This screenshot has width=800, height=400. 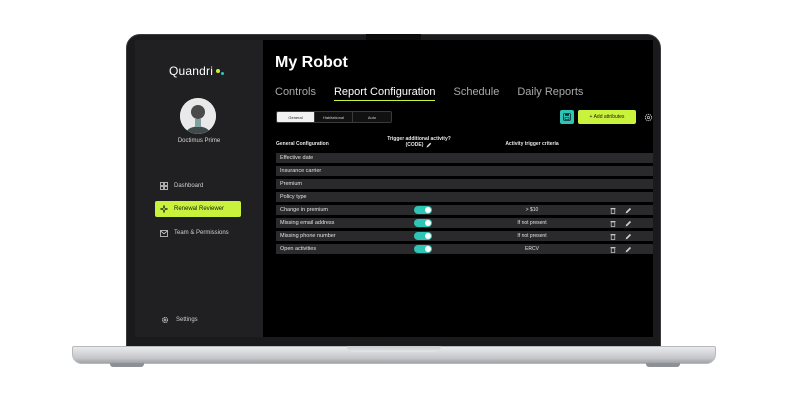 What do you see at coordinates (372, 117) in the screenshot?
I see `segment-auto: Auto` at bounding box center [372, 117].